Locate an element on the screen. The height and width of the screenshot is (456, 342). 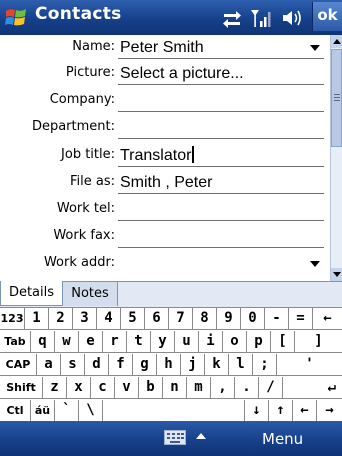
key-j: j is located at coordinates (193, 365).